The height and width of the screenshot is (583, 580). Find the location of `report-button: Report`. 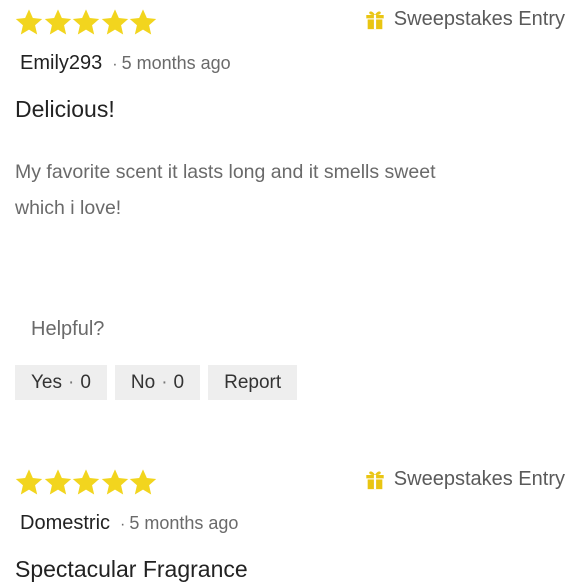

report-button: Report is located at coordinates (253, 382).